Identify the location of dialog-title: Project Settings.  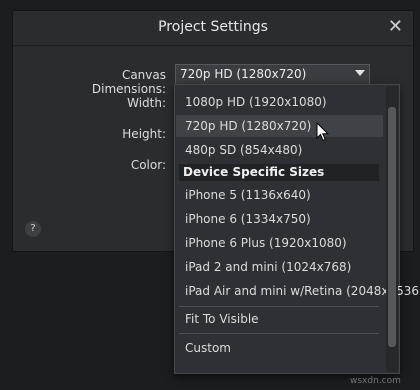
(213, 27).